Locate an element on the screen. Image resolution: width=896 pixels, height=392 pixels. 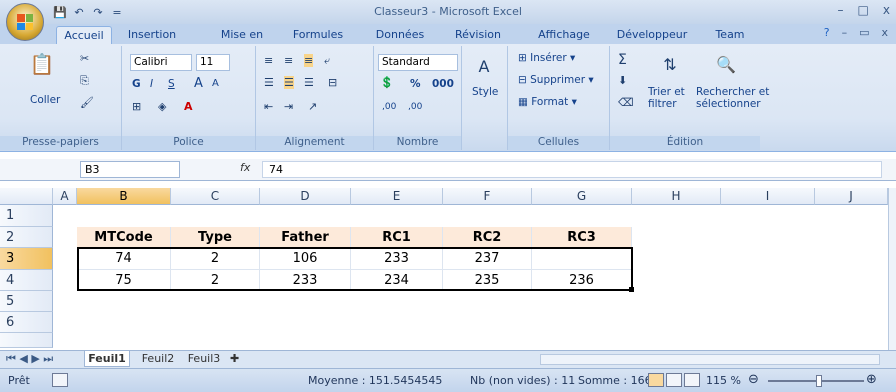
sheet-tab-feuil1: Feuil1 is located at coordinates (107, 359).